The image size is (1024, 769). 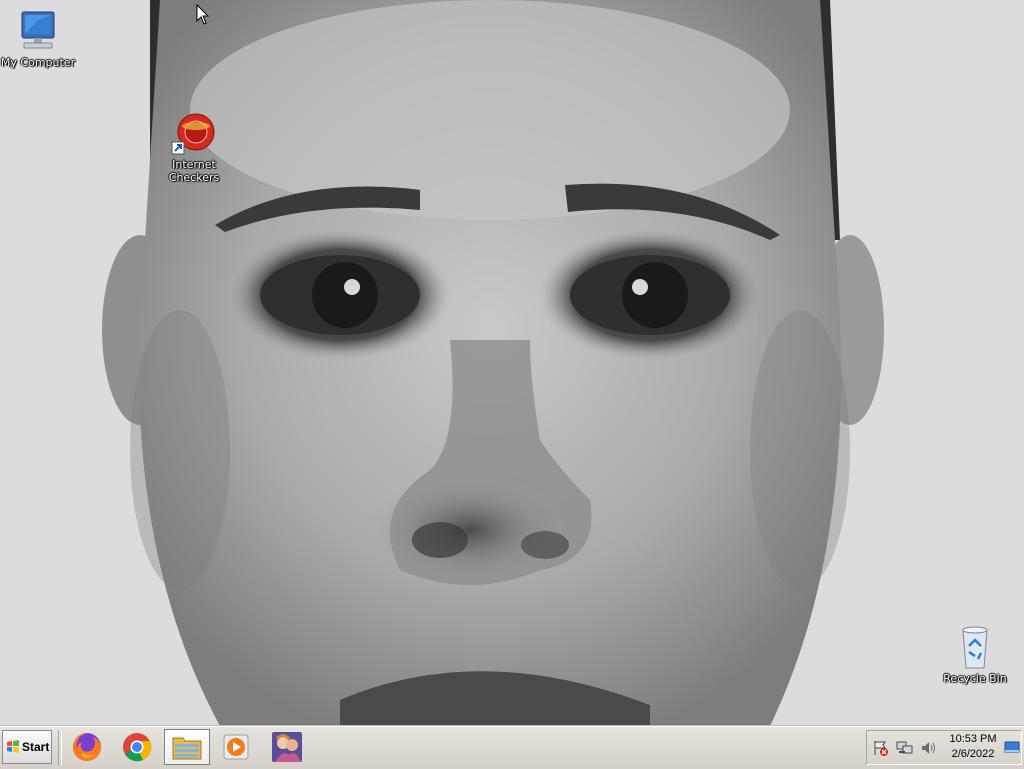 I want to click on taskbar-clock: 10:53 PM 2/6/2022, so click(x=973, y=747).